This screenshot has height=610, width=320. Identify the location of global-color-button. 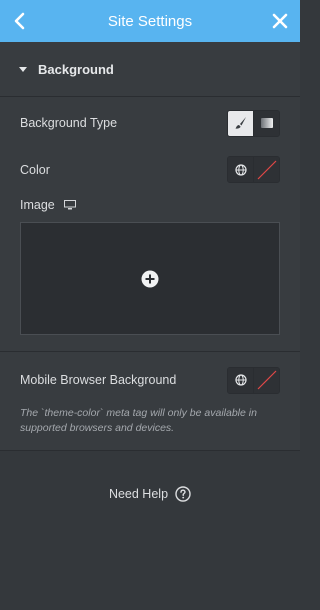
(240, 169).